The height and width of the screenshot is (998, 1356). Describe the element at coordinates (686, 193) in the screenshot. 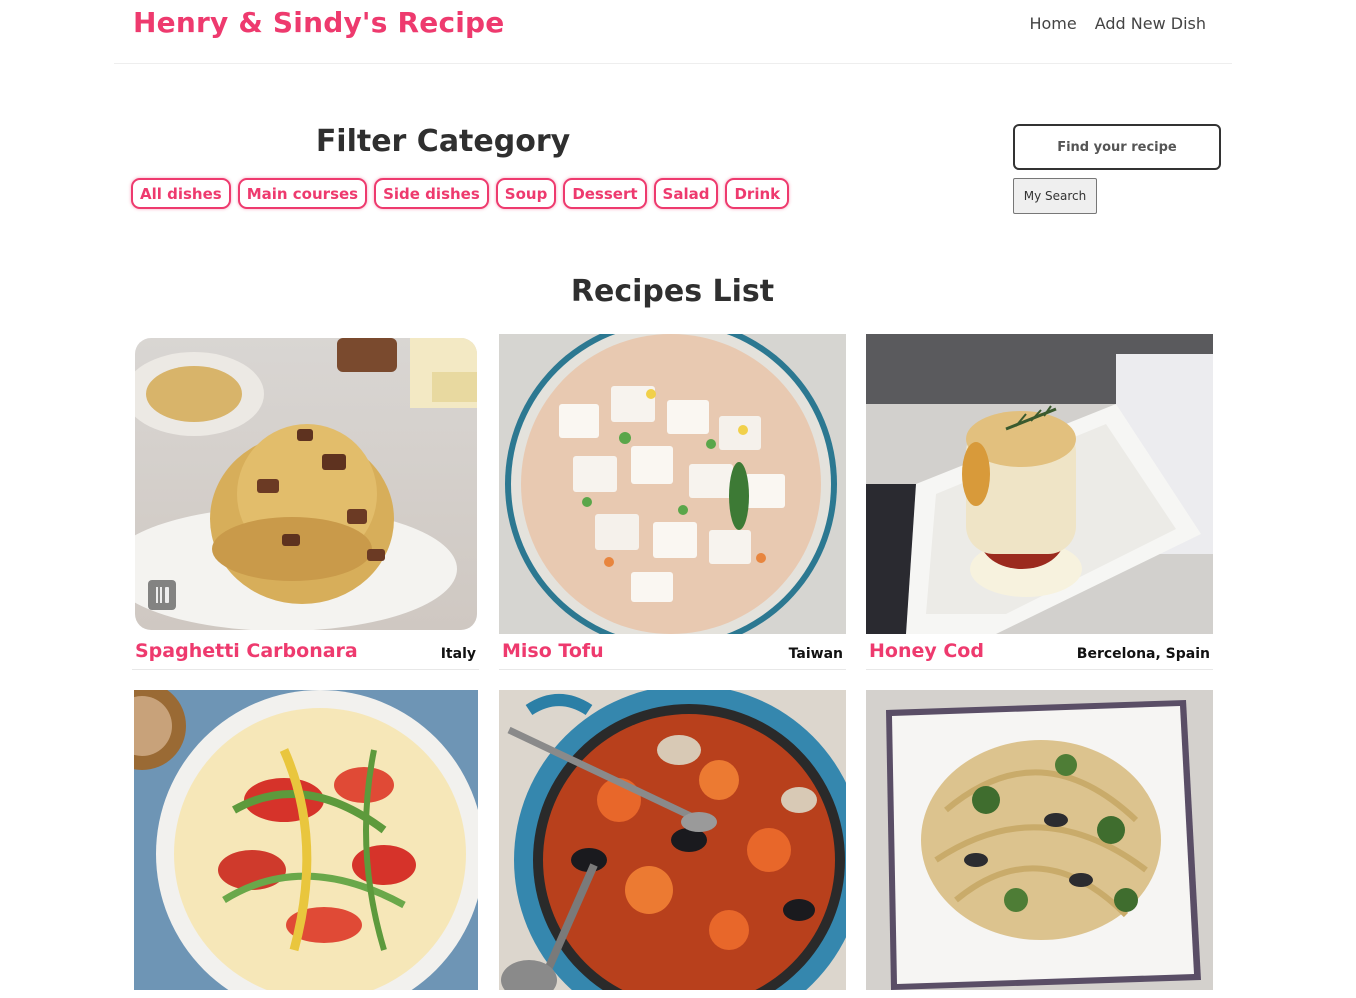

I see `filter-chip-salad: Salad` at that location.